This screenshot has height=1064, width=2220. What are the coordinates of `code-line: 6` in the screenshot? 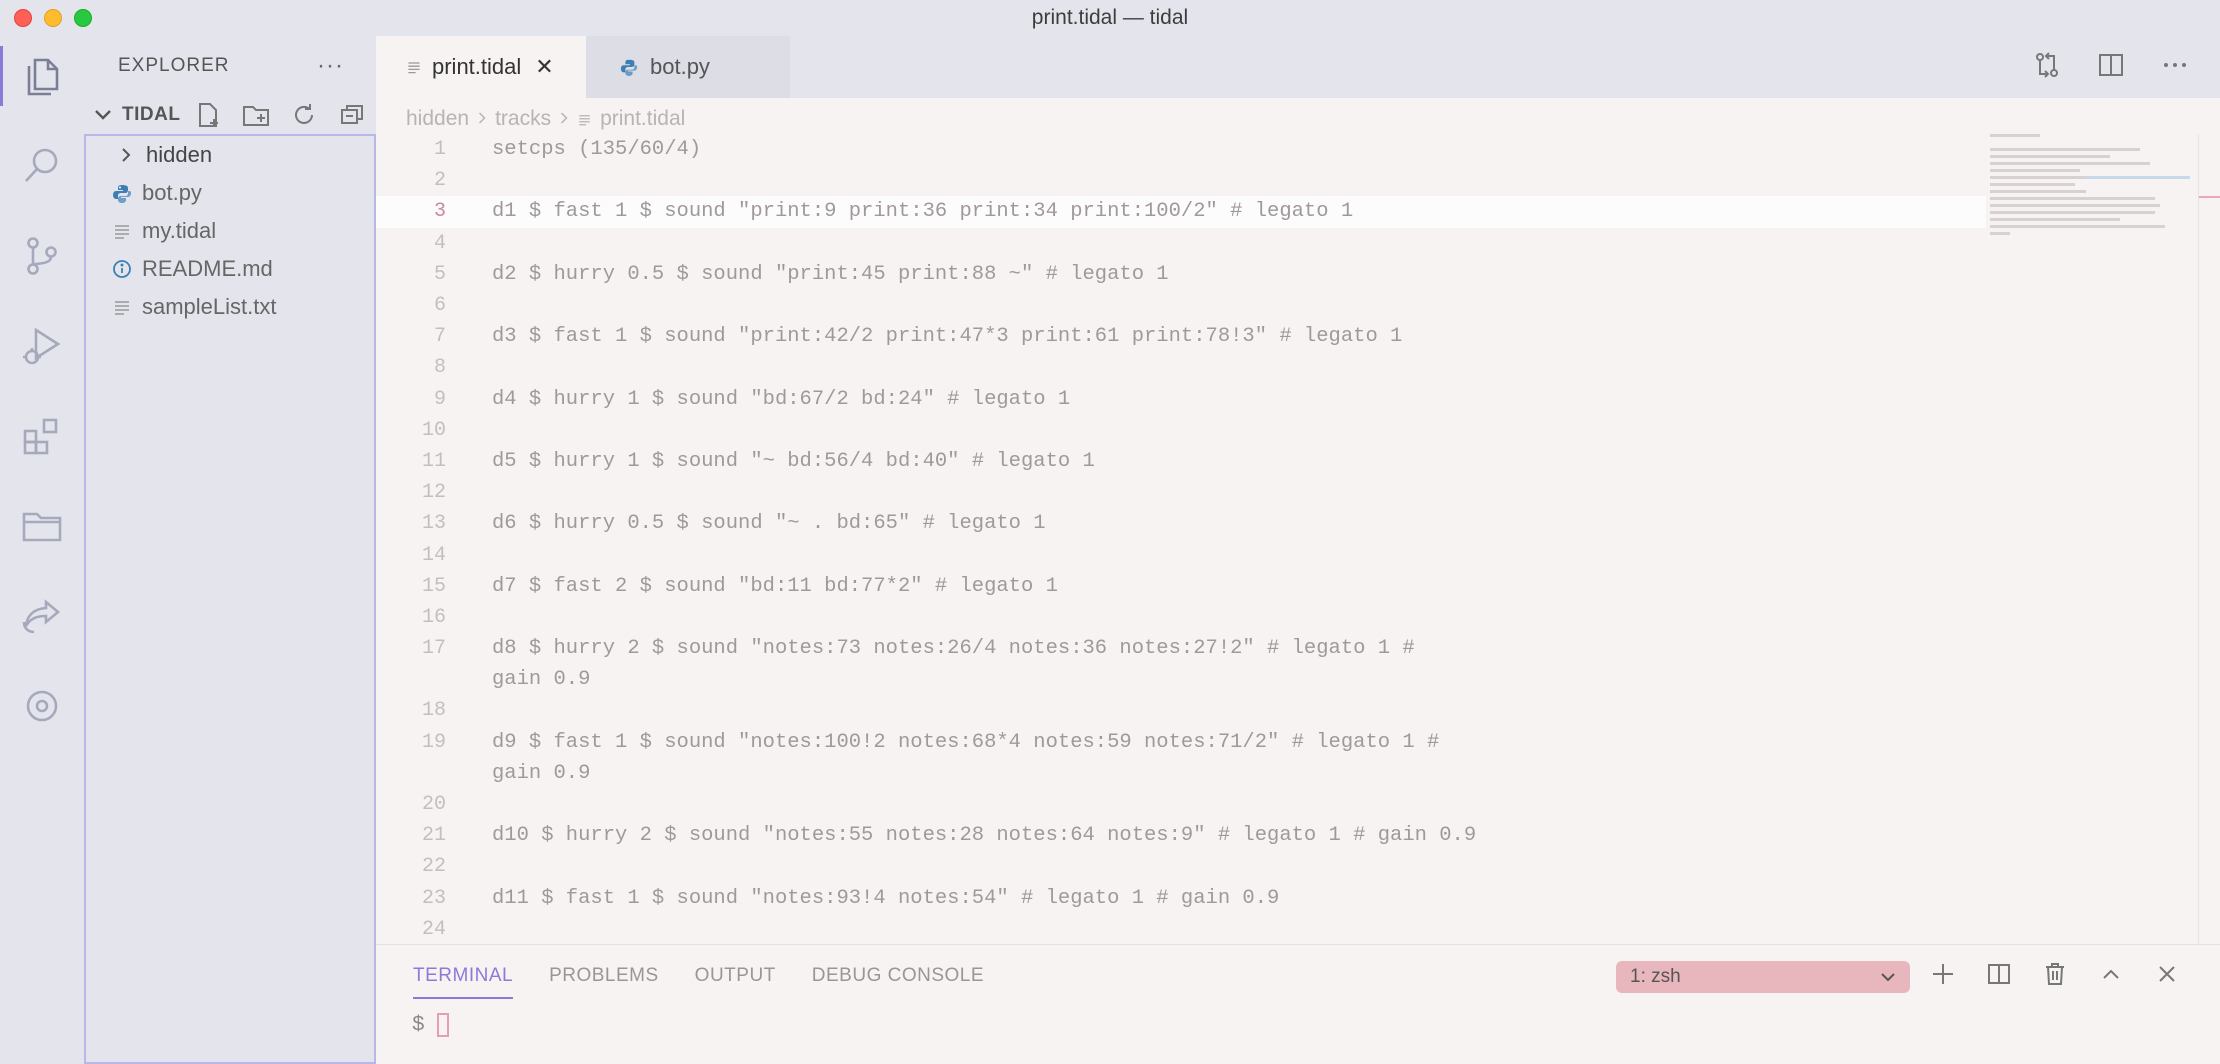 It's located at (1181, 305).